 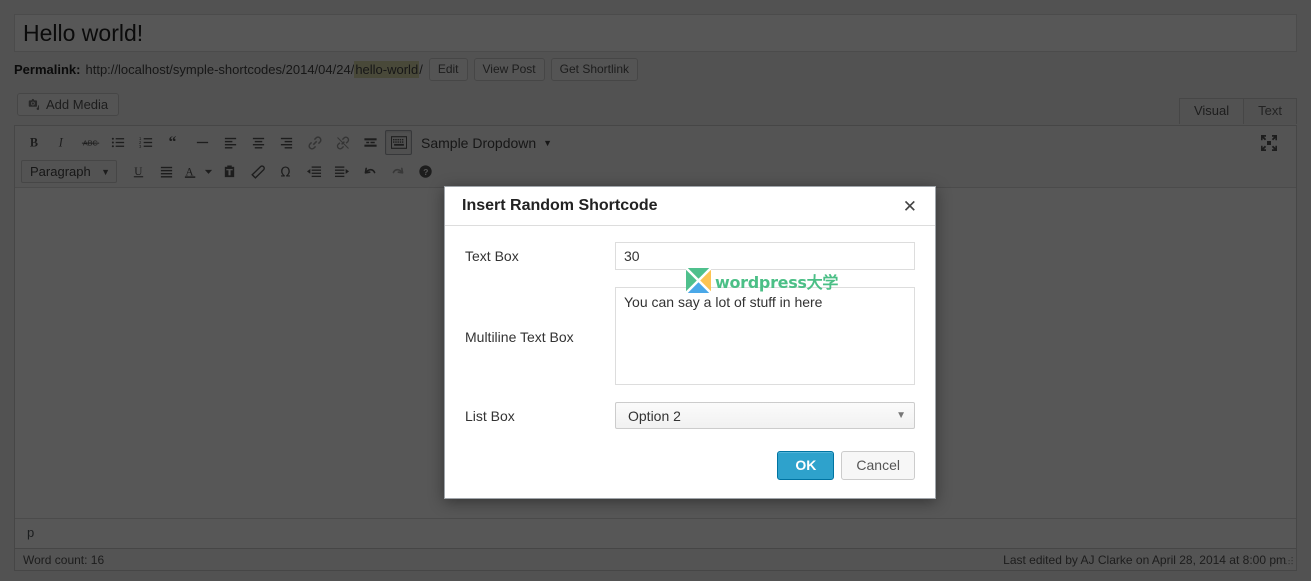 What do you see at coordinates (901, 415) in the screenshot?
I see `chevron-down-icon: ▼` at bounding box center [901, 415].